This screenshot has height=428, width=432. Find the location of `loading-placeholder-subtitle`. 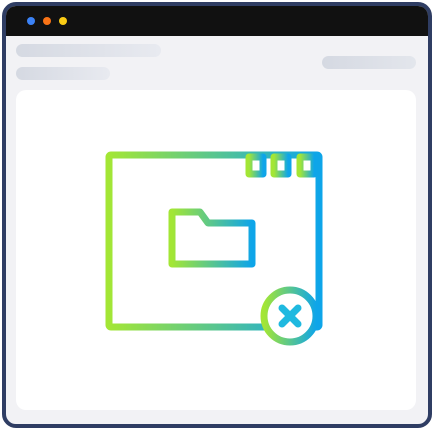

loading-placeholder-subtitle is located at coordinates (63, 73).